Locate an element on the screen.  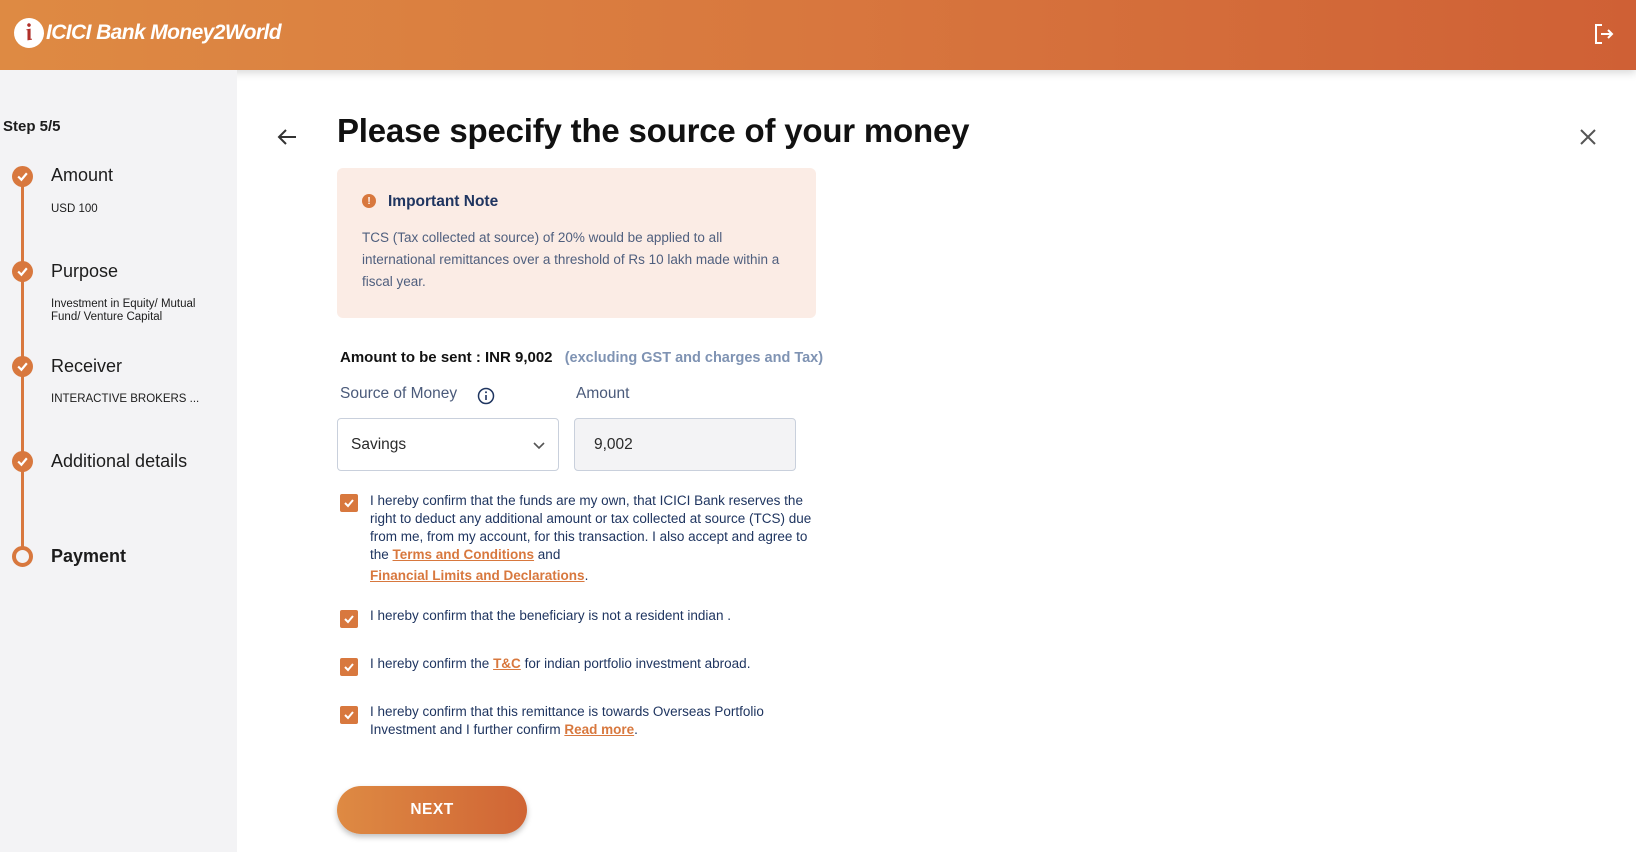
brand-logo: i ICICI Bank Money2World is located at coordinates (146, 33).